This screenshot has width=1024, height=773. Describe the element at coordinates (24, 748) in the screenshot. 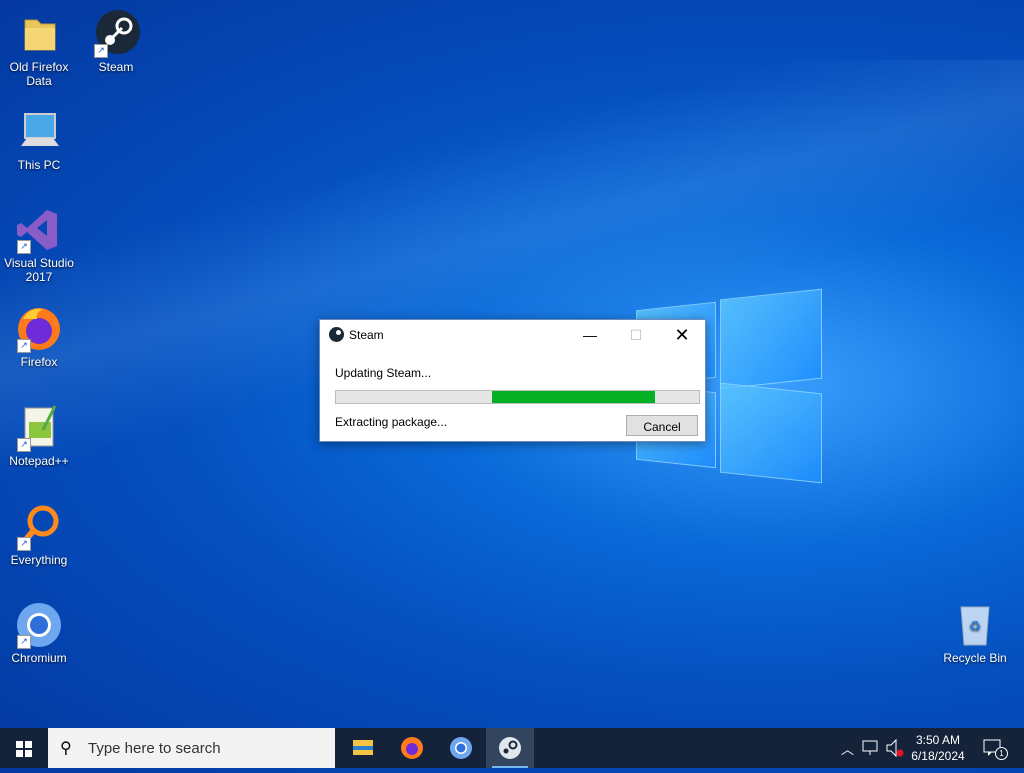

I see `start-button` at that location.